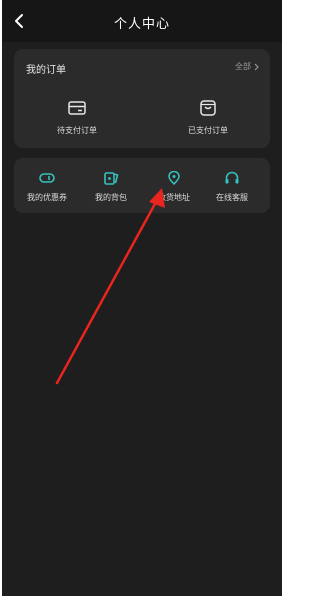 Image resolution: width=320 pixels, height=596 pixels. What do you see at coordinates (111, 186) in the screenshot?
I see `my-backpack: 我的背包` at bounding box center [111, 186].